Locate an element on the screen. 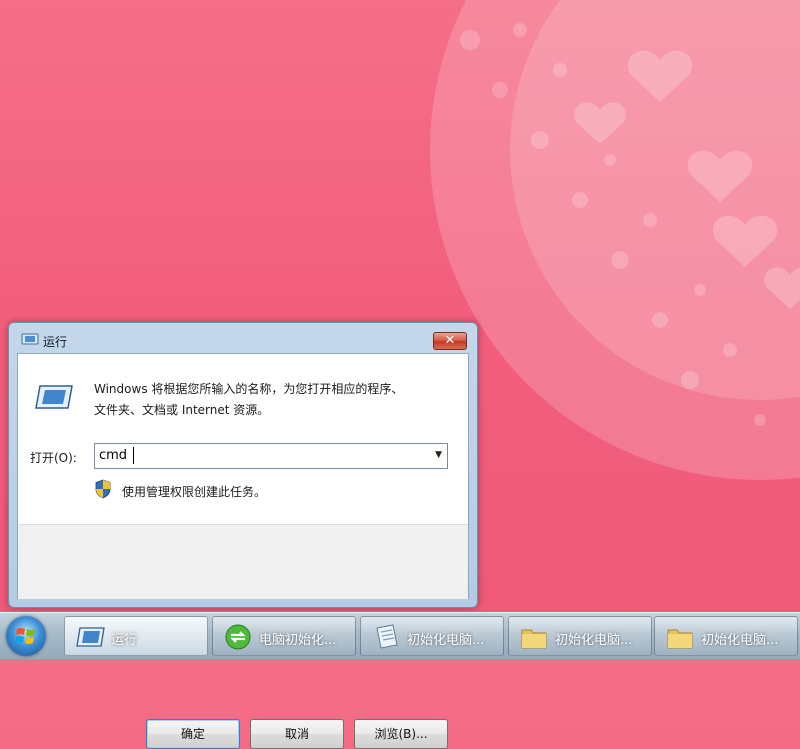 Image resolution: width=800 pixels, height=749 pixels. refresh-icon is located at coordinates (238, 637).